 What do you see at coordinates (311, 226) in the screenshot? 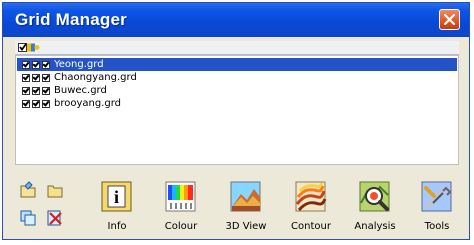
I see `contour-label: Contour` at bounding box center [311, 226].